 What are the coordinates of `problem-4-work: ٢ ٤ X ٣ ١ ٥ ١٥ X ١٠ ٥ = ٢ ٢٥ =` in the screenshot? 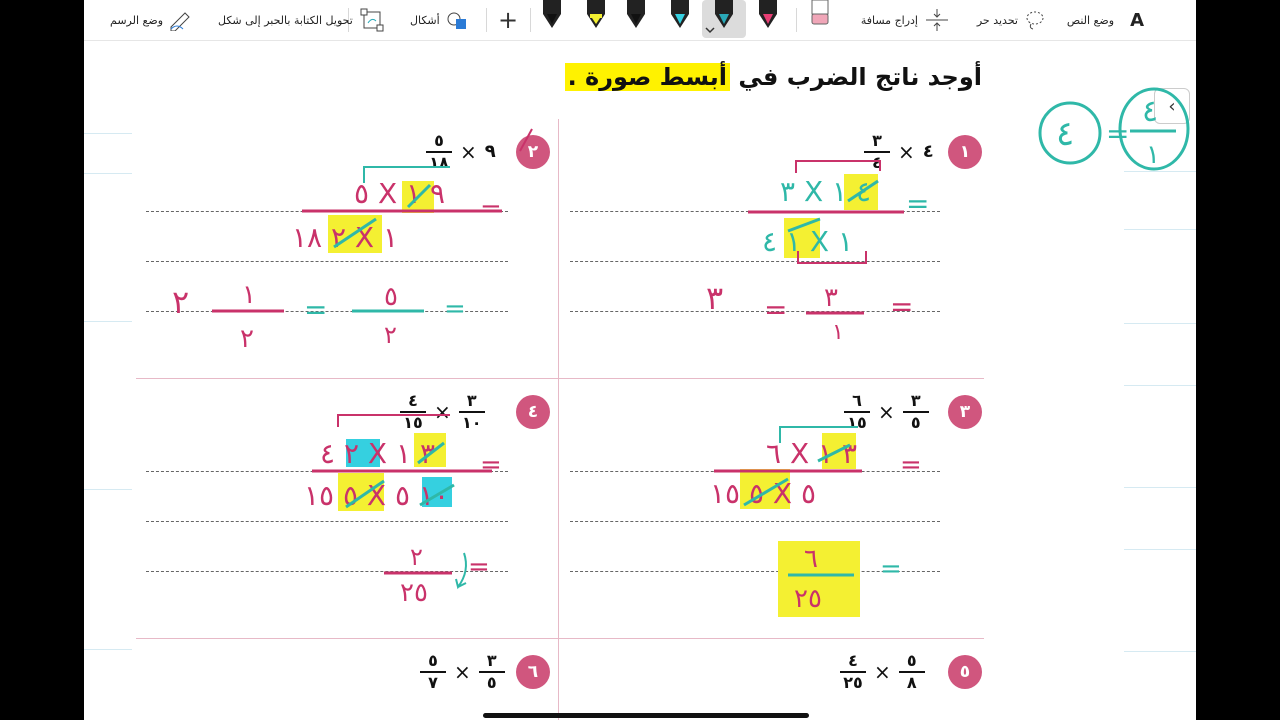 It's located at (403, 511).